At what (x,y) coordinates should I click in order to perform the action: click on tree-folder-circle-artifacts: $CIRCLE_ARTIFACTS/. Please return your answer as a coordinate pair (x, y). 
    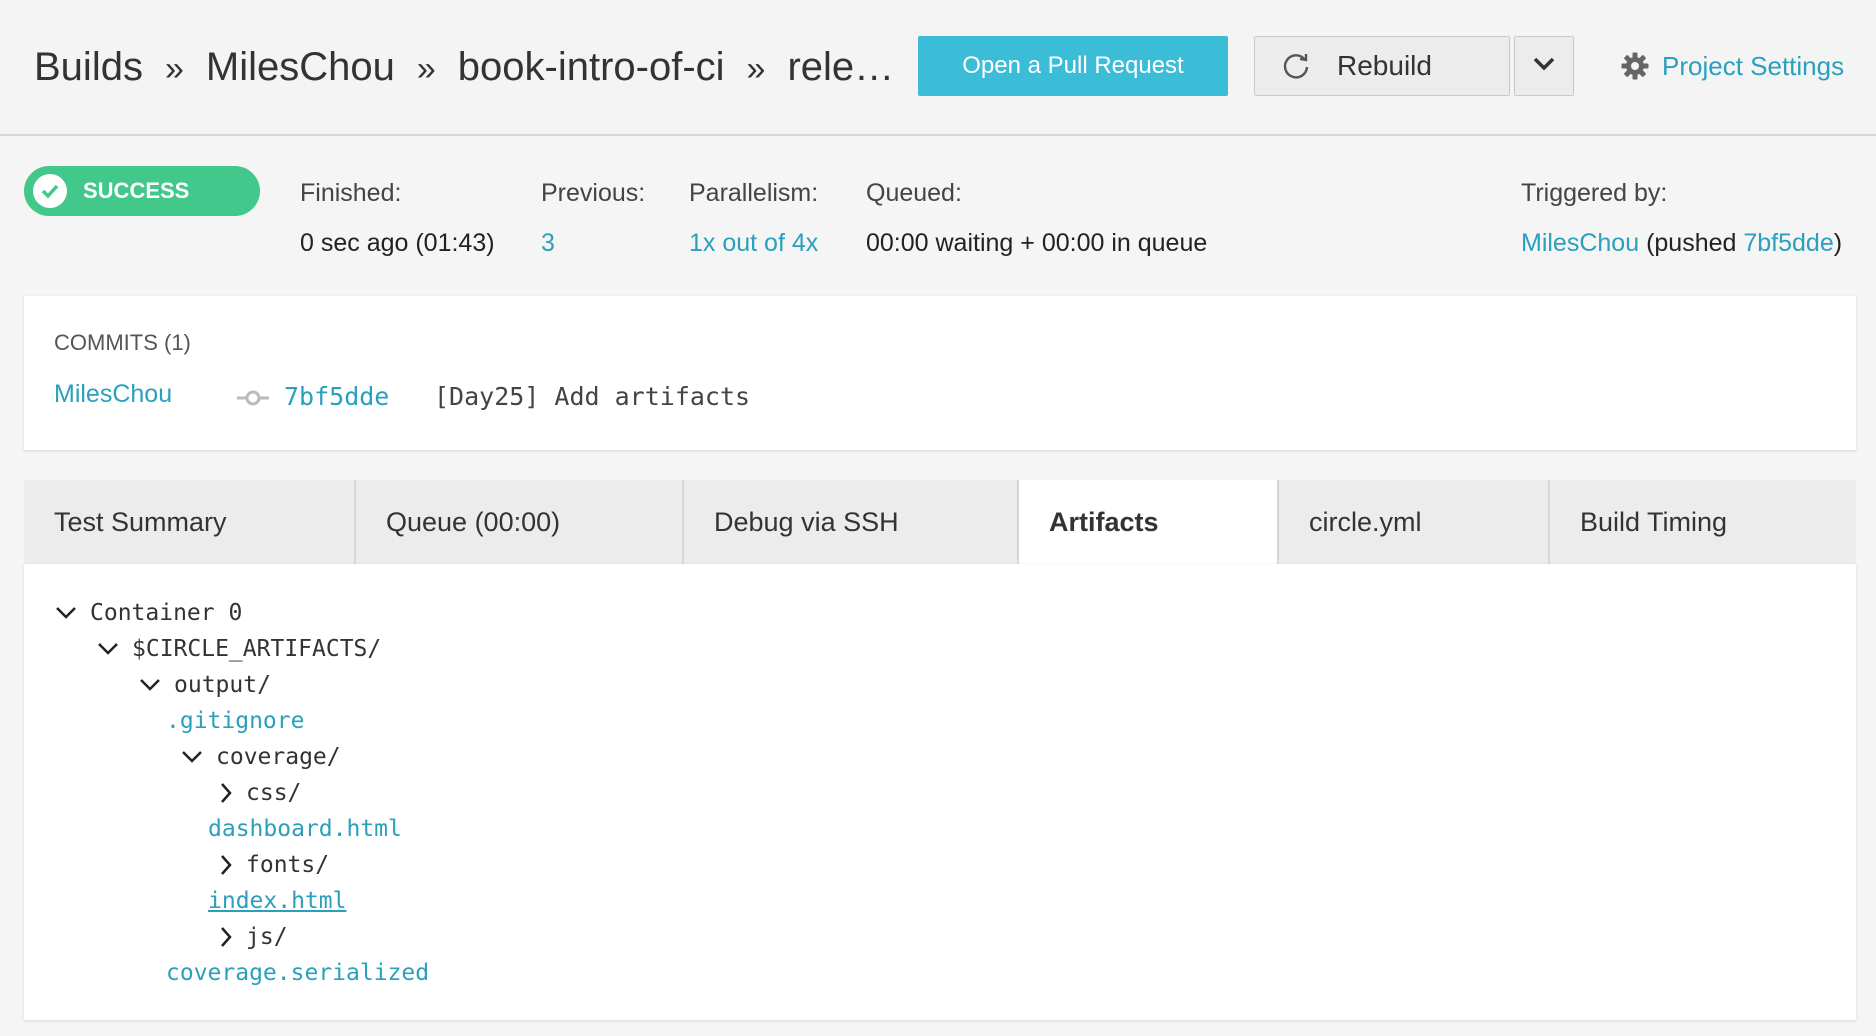
    Looking at the image, I should click on (238, 649).